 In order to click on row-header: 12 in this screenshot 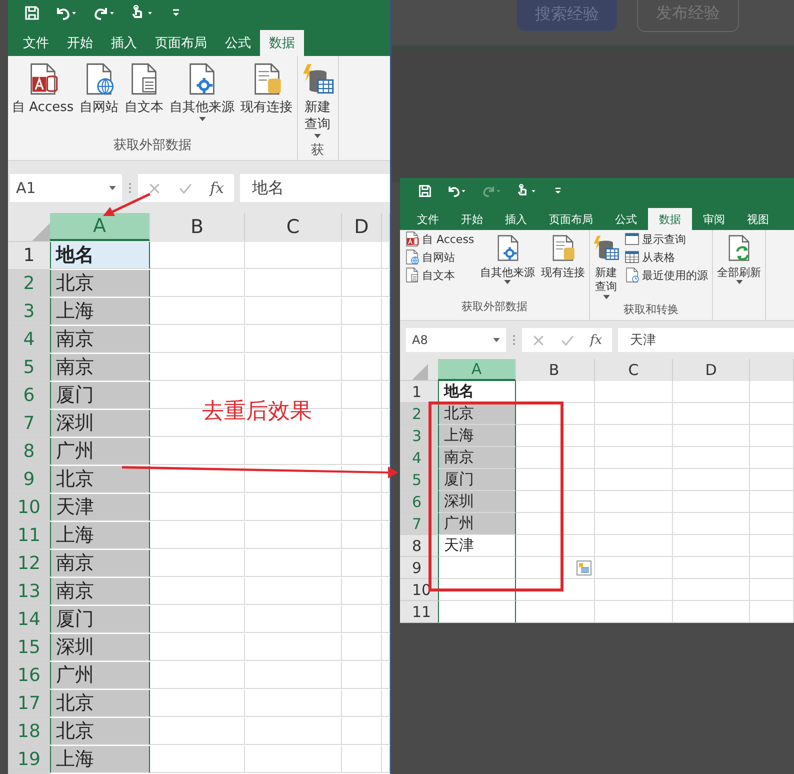, I will do `click(29, 564)`.